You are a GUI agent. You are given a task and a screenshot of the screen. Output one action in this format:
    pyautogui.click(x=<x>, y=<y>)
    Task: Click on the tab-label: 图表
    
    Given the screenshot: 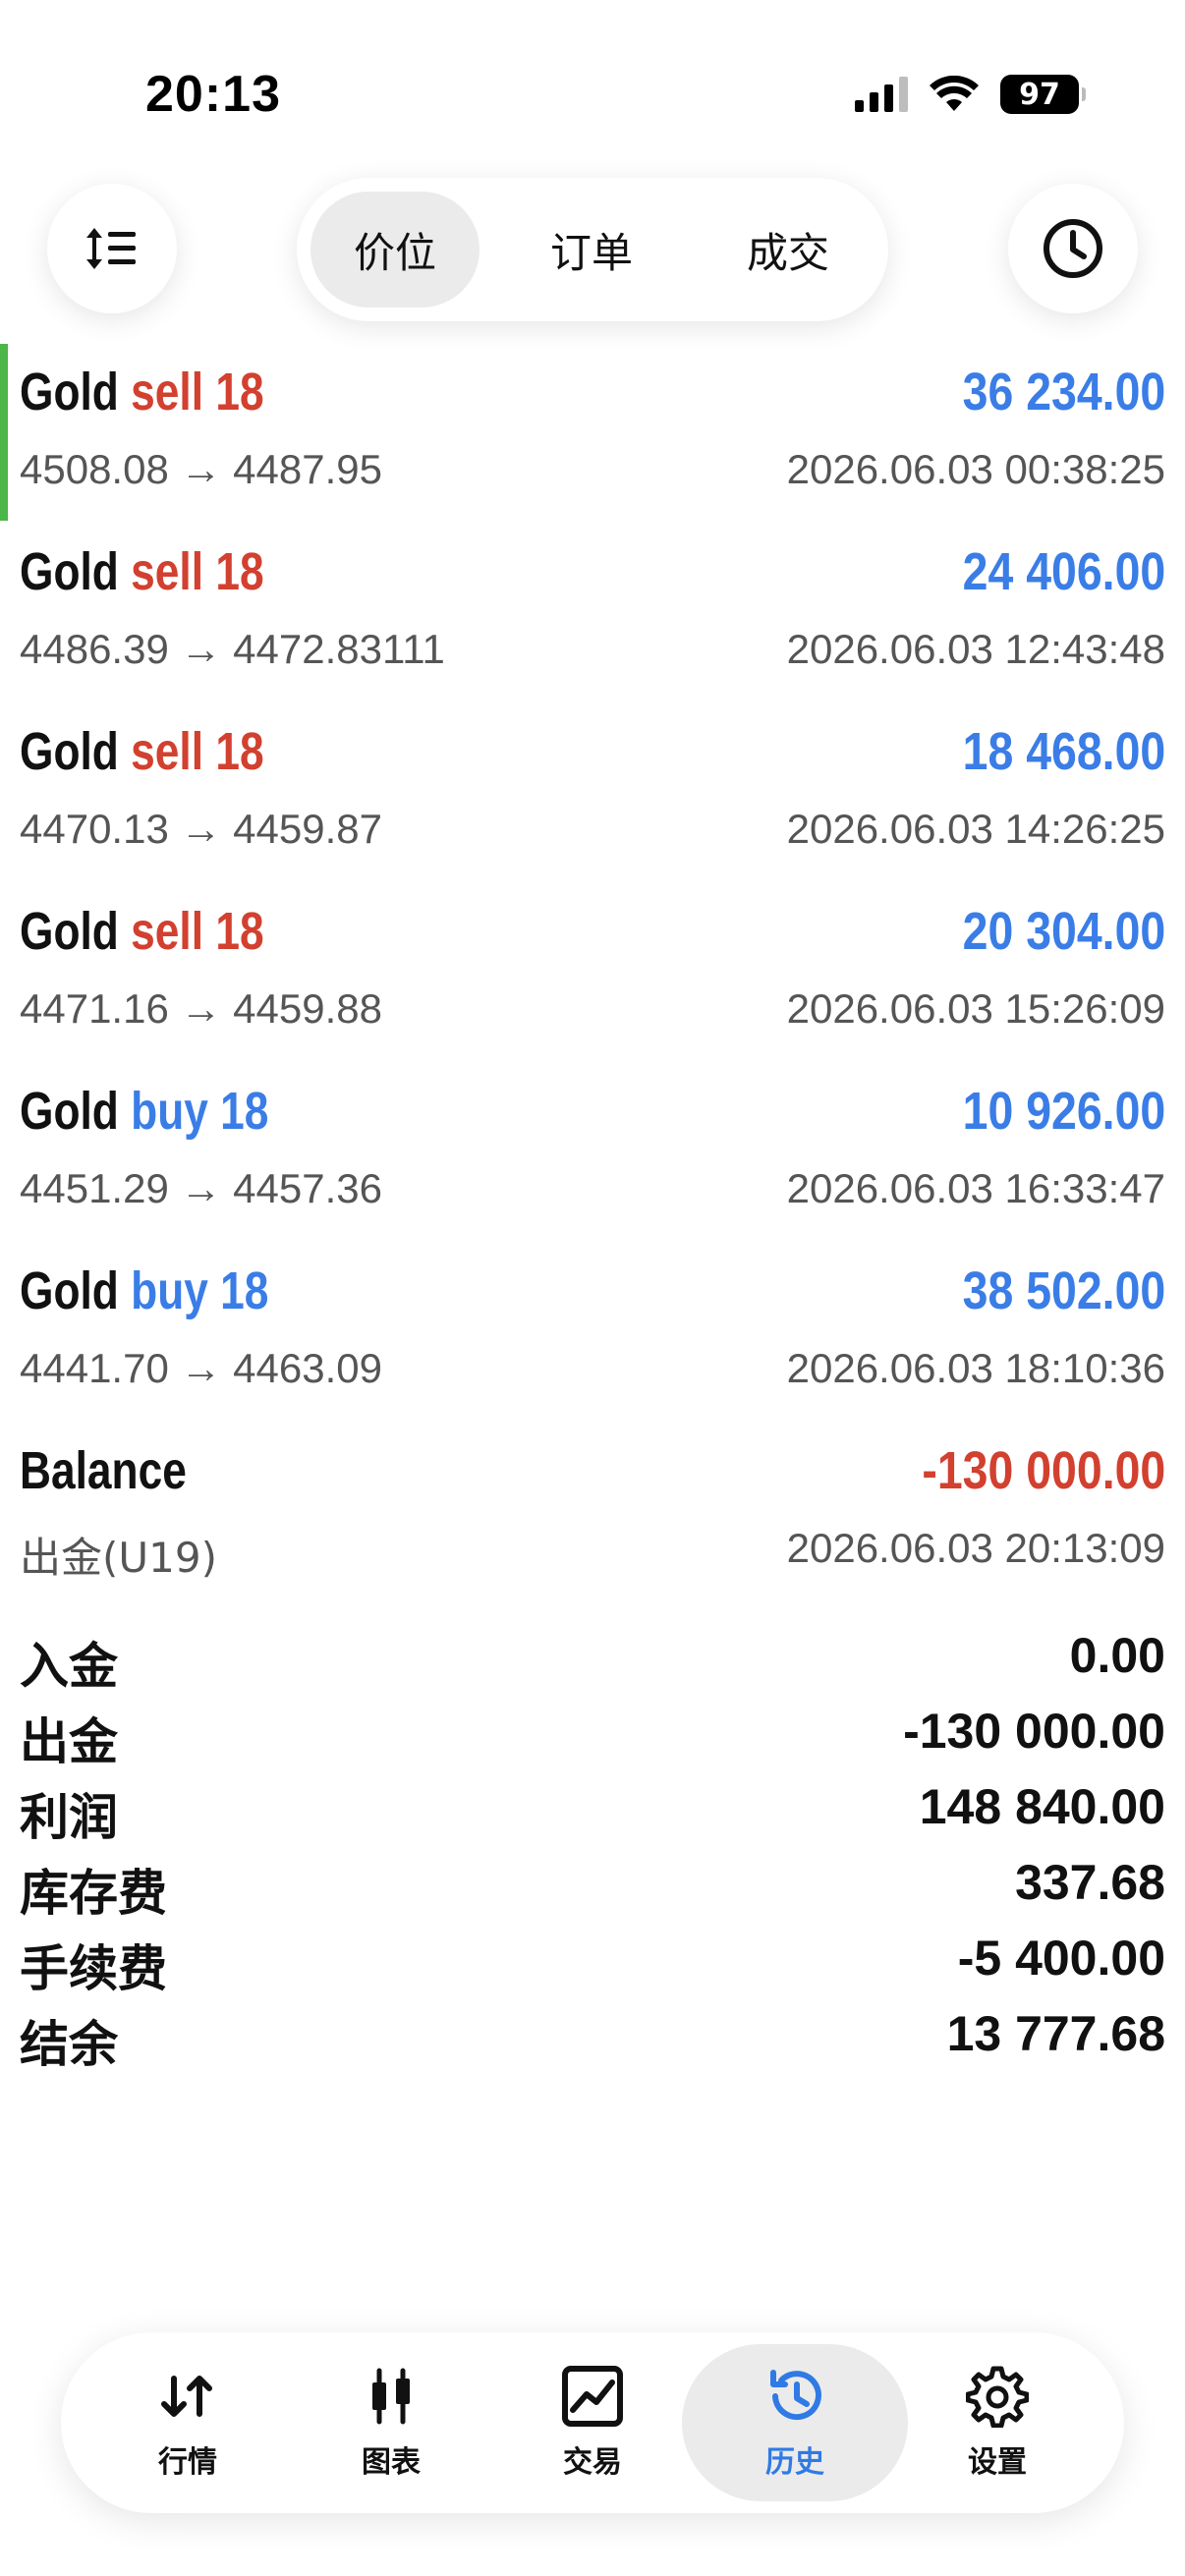 What is the action you would take?
    pyautogui.click(x=392, y=2462)
    